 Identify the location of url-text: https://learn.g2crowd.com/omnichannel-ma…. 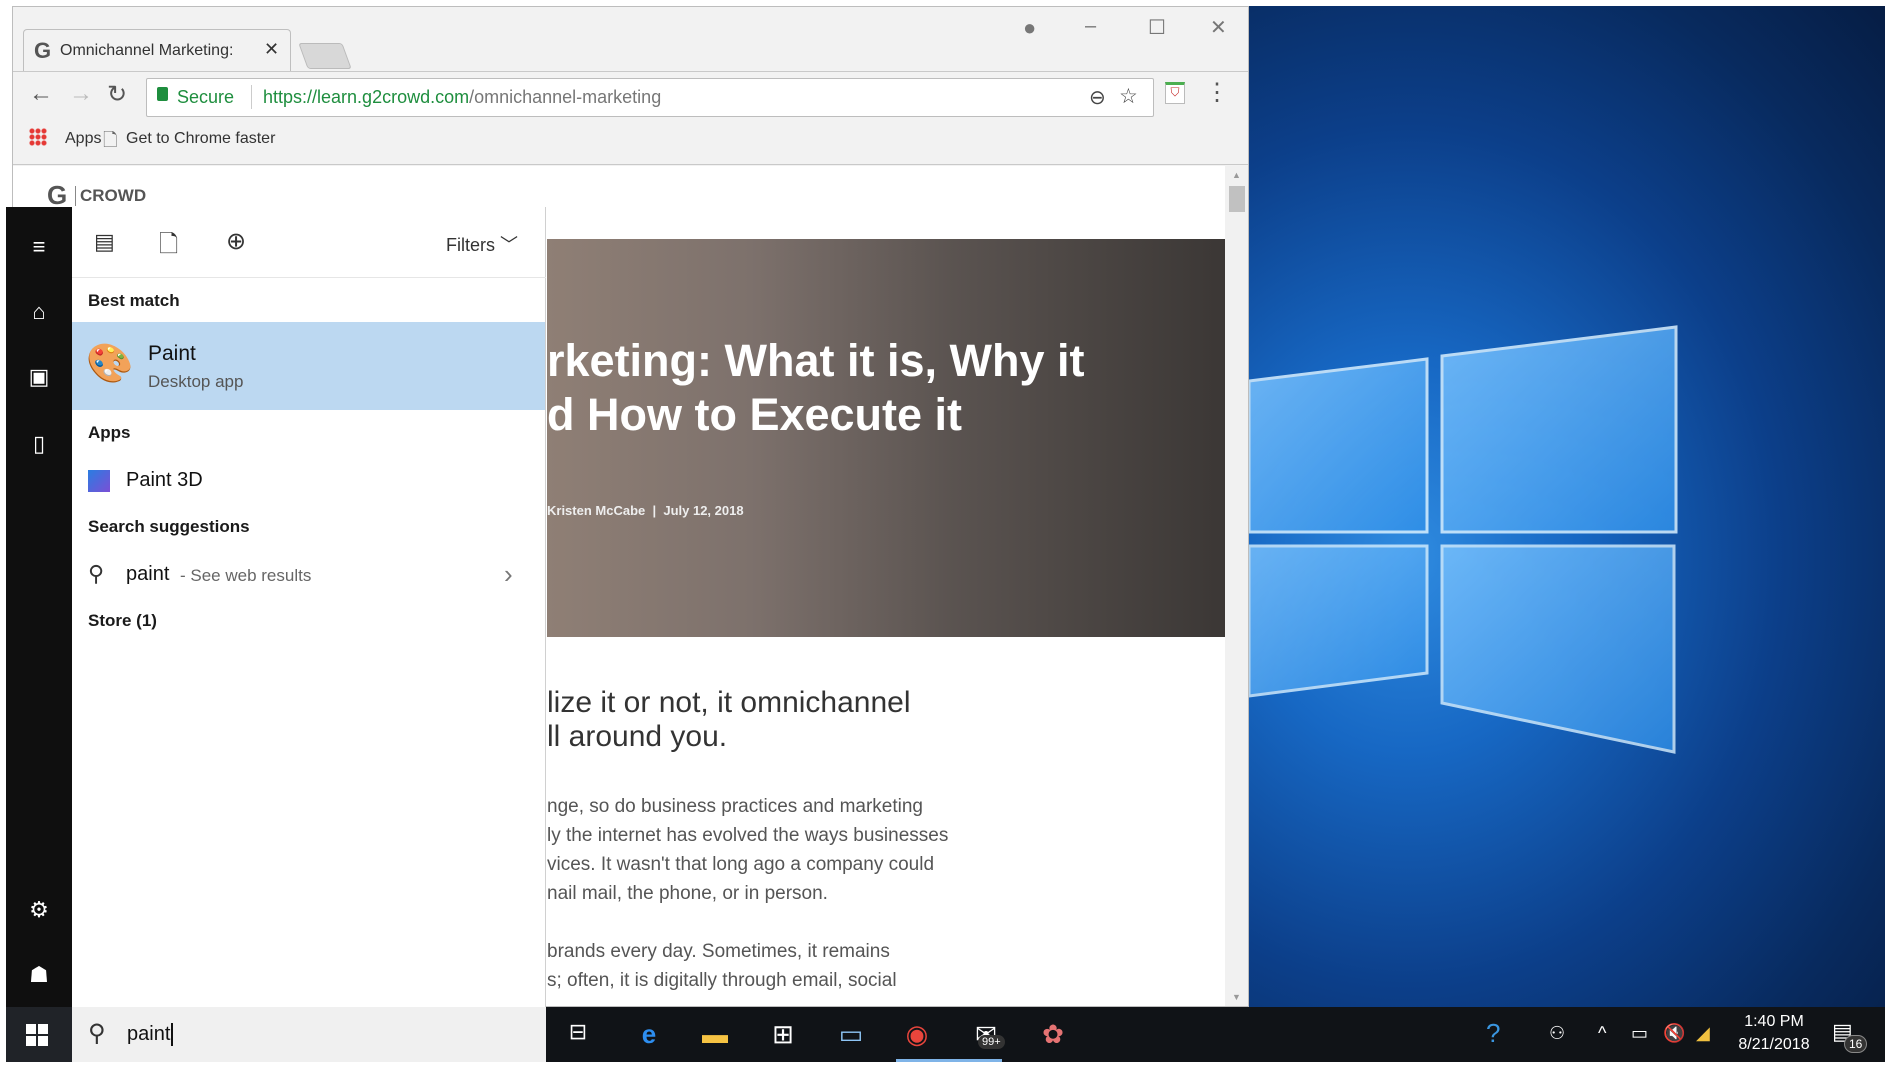
(462, 97).